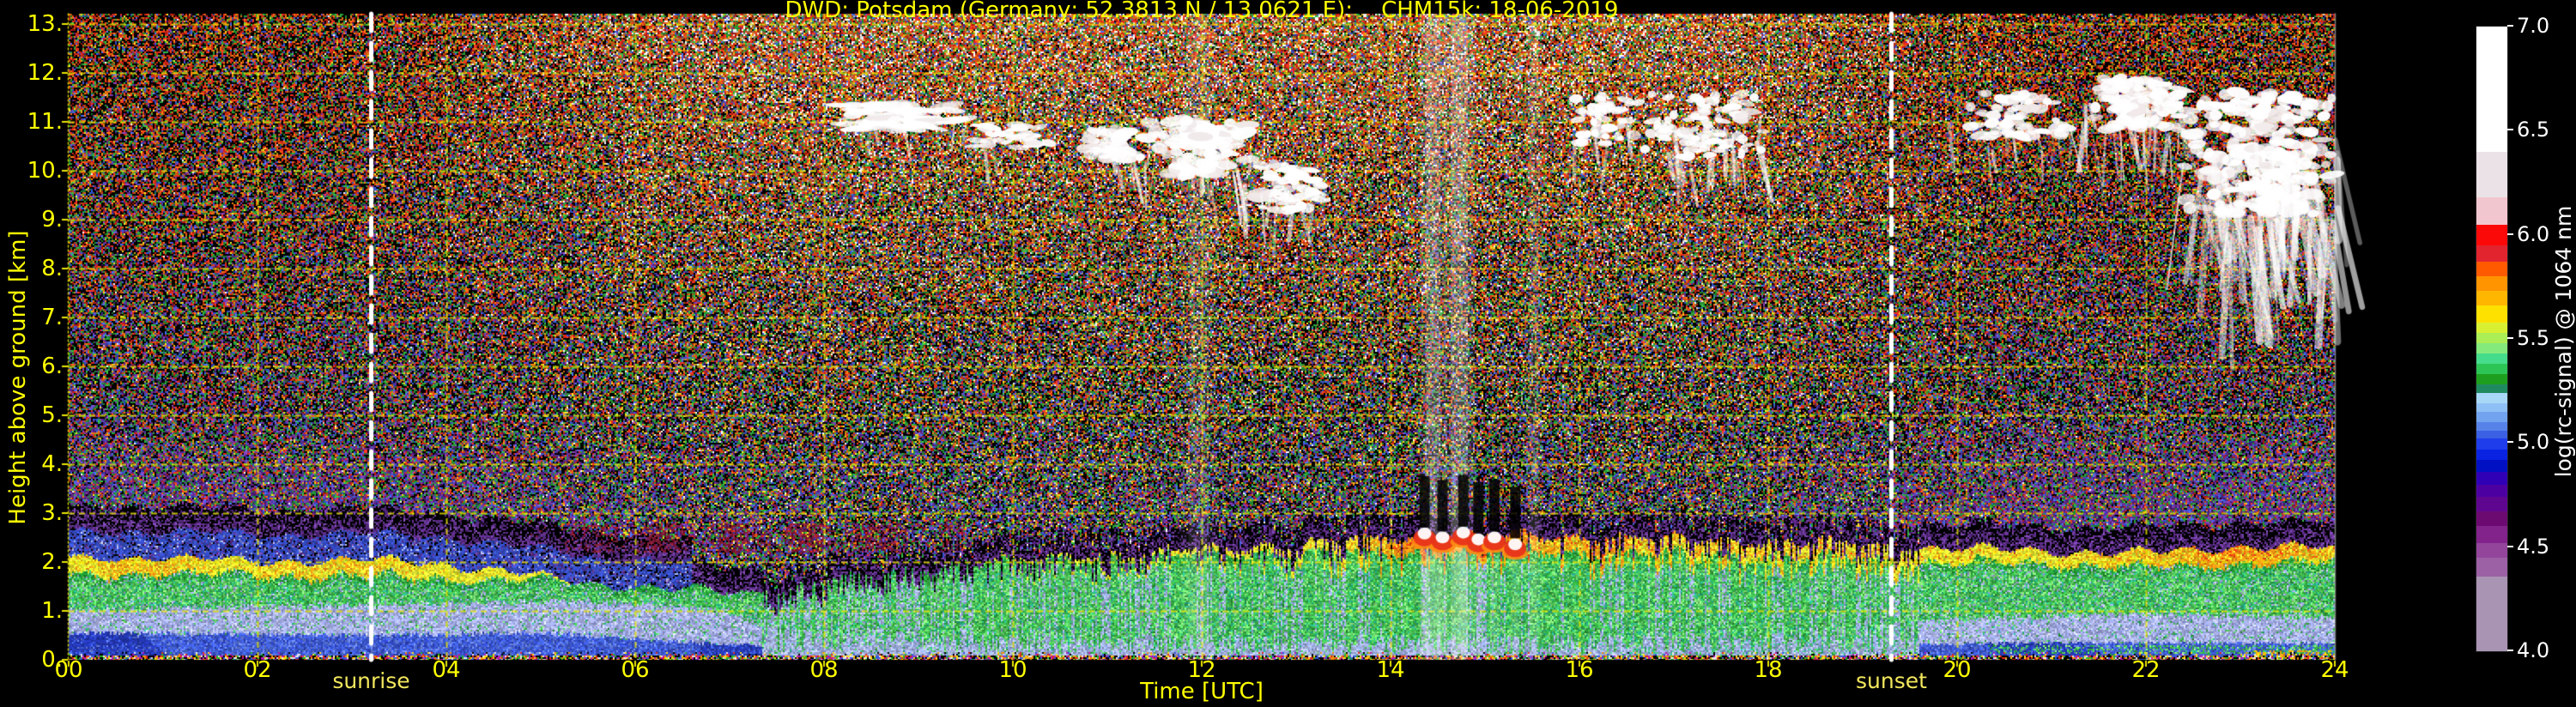 This screenshot has height=707, width=2576. I want to click on x-tick-label: 16, so click(1579, 670).